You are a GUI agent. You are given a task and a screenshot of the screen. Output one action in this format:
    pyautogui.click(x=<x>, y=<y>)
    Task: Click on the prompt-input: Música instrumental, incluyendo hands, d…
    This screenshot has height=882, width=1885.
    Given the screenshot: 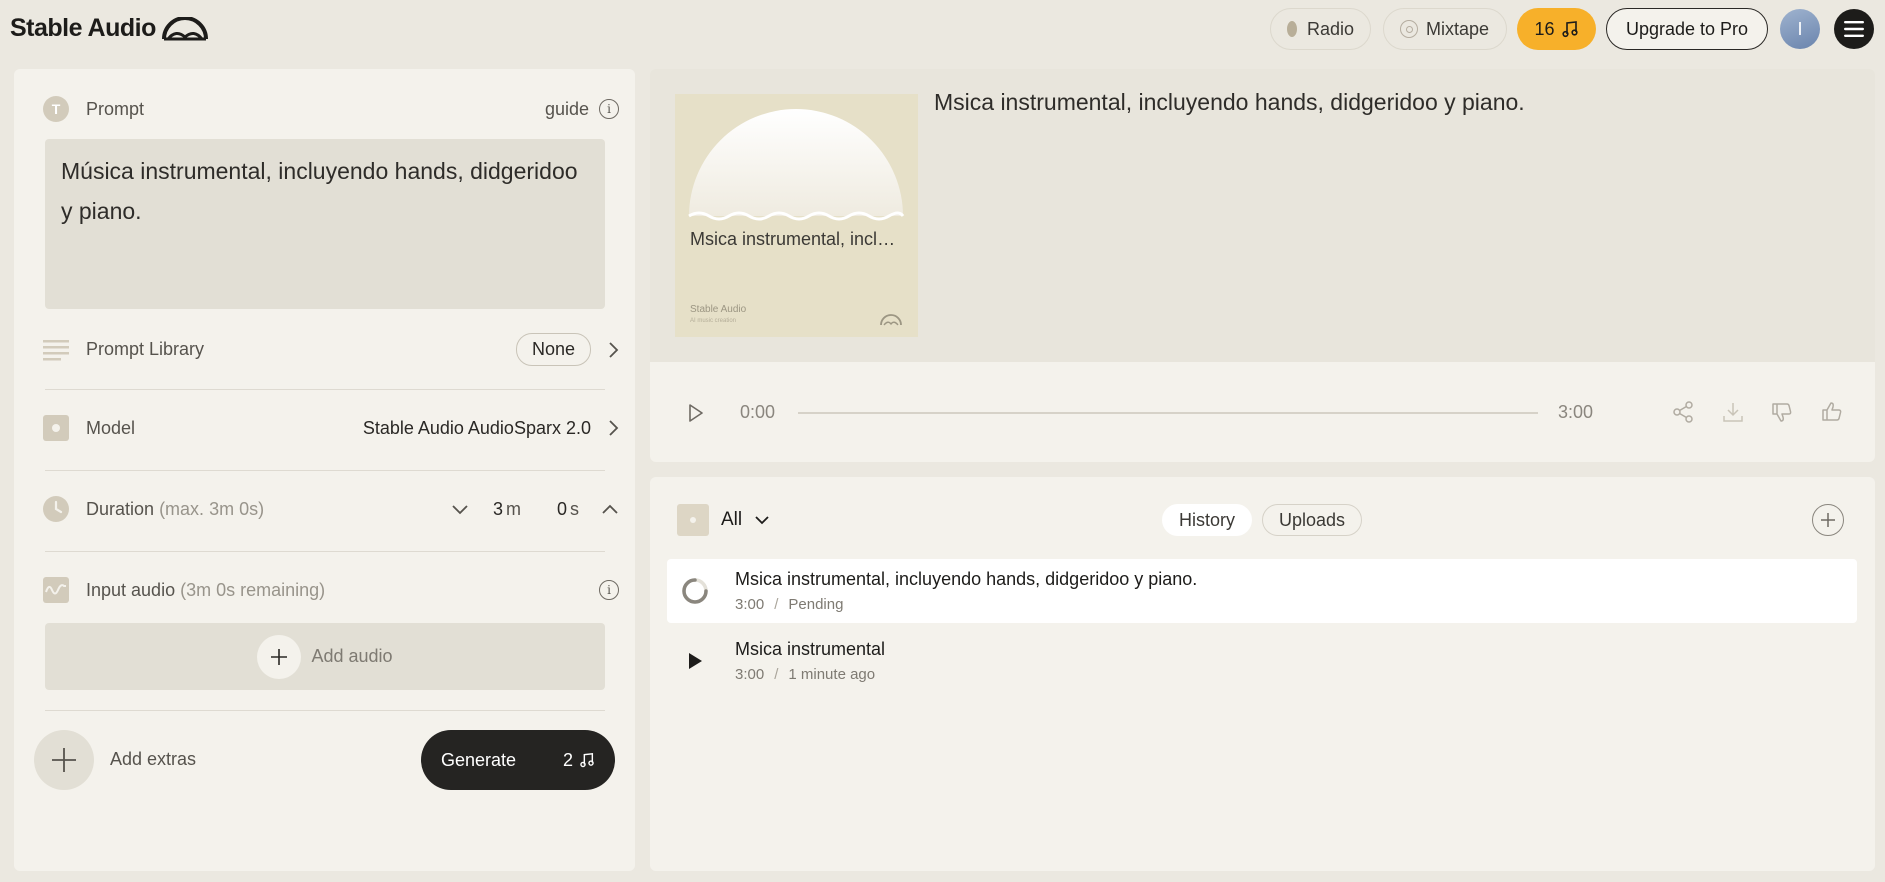 What is the action you would take?
    pyautogui.click(x=325, y=224)
    